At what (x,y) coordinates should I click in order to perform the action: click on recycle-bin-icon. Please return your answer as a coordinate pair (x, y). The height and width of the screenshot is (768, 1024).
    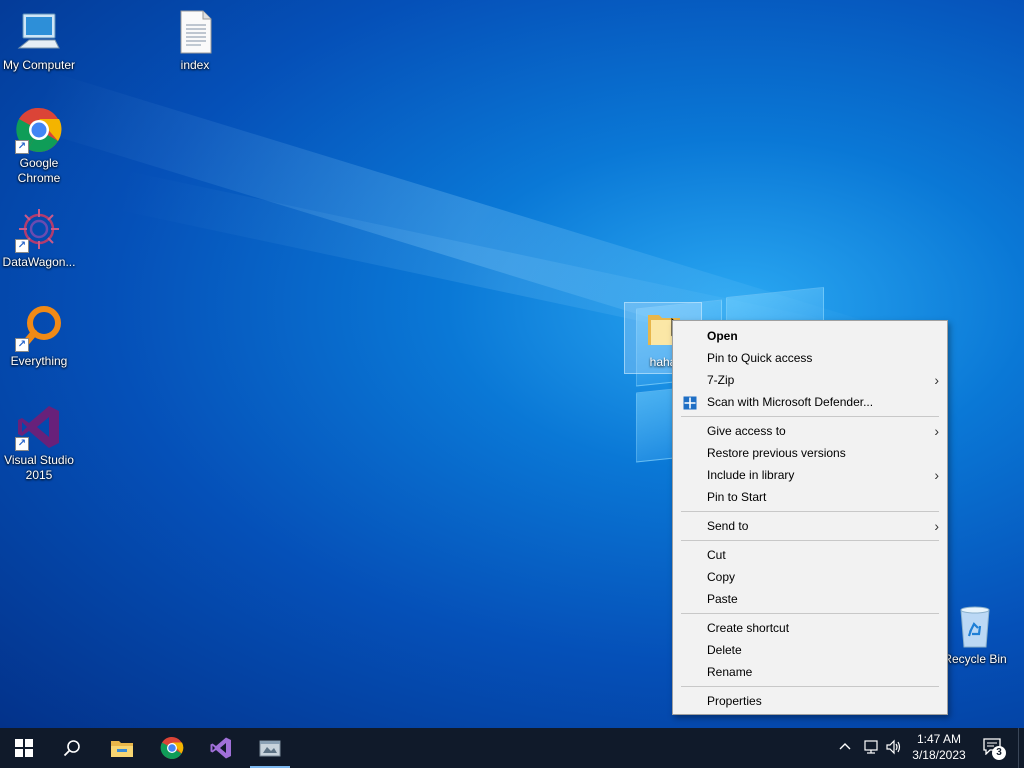
    Looking at the image, I should click on (975, 626).